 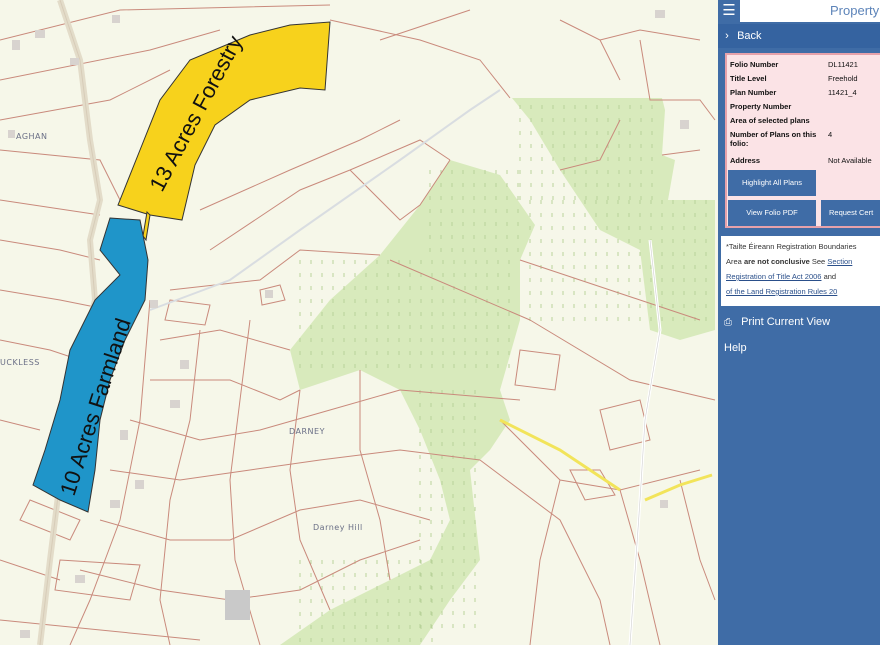 What do you see at coordinates (338, 527) in the screenshot?
I see `place-label-darney-hill: Darney Hill` at bounding box center [338, 527].